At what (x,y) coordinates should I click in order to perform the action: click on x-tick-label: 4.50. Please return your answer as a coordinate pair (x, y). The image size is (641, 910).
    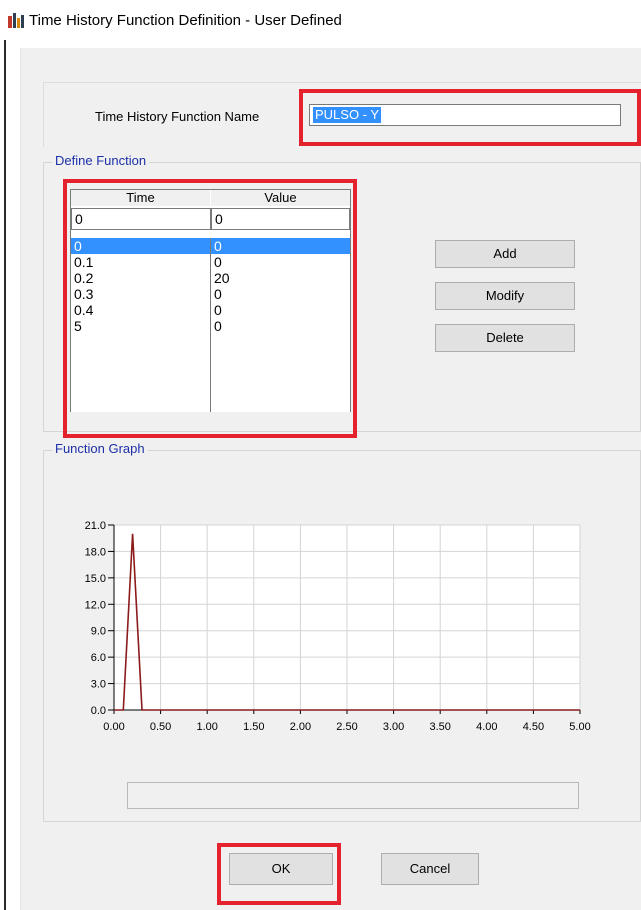
    Looking at the image, I should click on (533, 727).